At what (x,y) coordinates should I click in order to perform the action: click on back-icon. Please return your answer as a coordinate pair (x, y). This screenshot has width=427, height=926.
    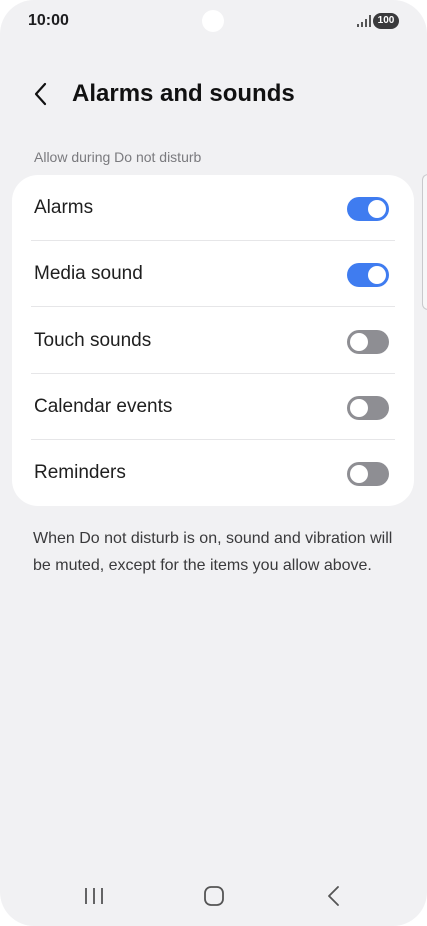
    Looking at the image, I should click on (333, 896).